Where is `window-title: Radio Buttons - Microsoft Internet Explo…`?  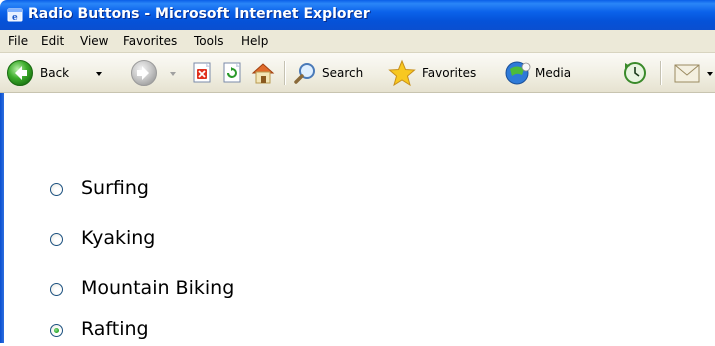 window-title: Radio Buttons - Microsoft Internet Explo… is located at coordinates (199, 14).